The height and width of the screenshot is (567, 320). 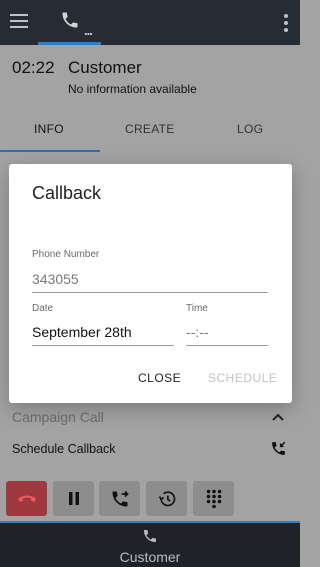 I want to click on time-label: Time, so click(x=197, y=308).